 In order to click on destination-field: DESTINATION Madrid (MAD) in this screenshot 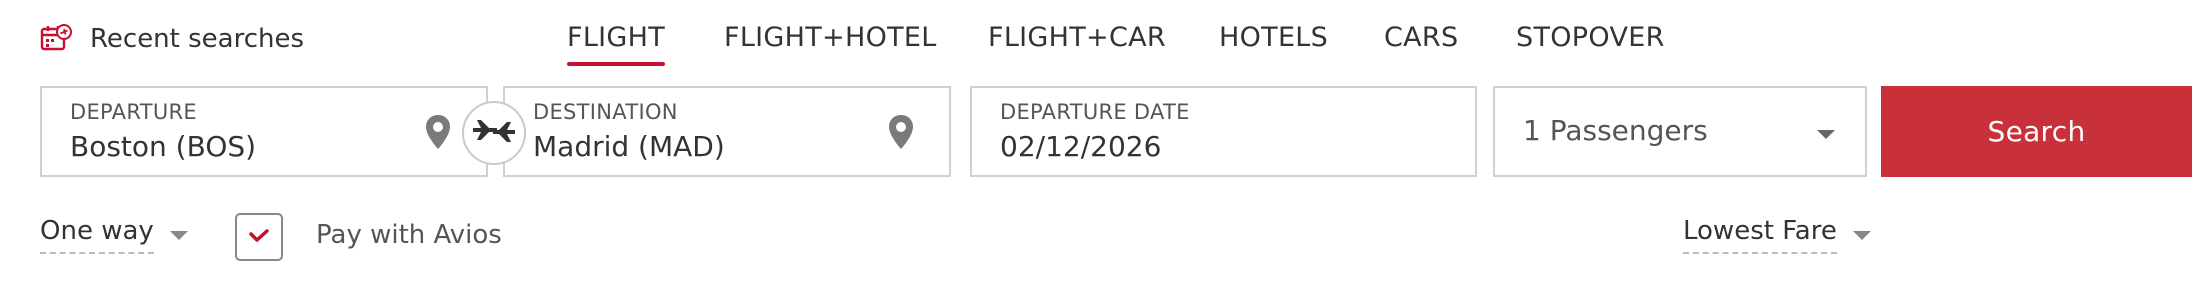, I will do `click(727, 131)`.